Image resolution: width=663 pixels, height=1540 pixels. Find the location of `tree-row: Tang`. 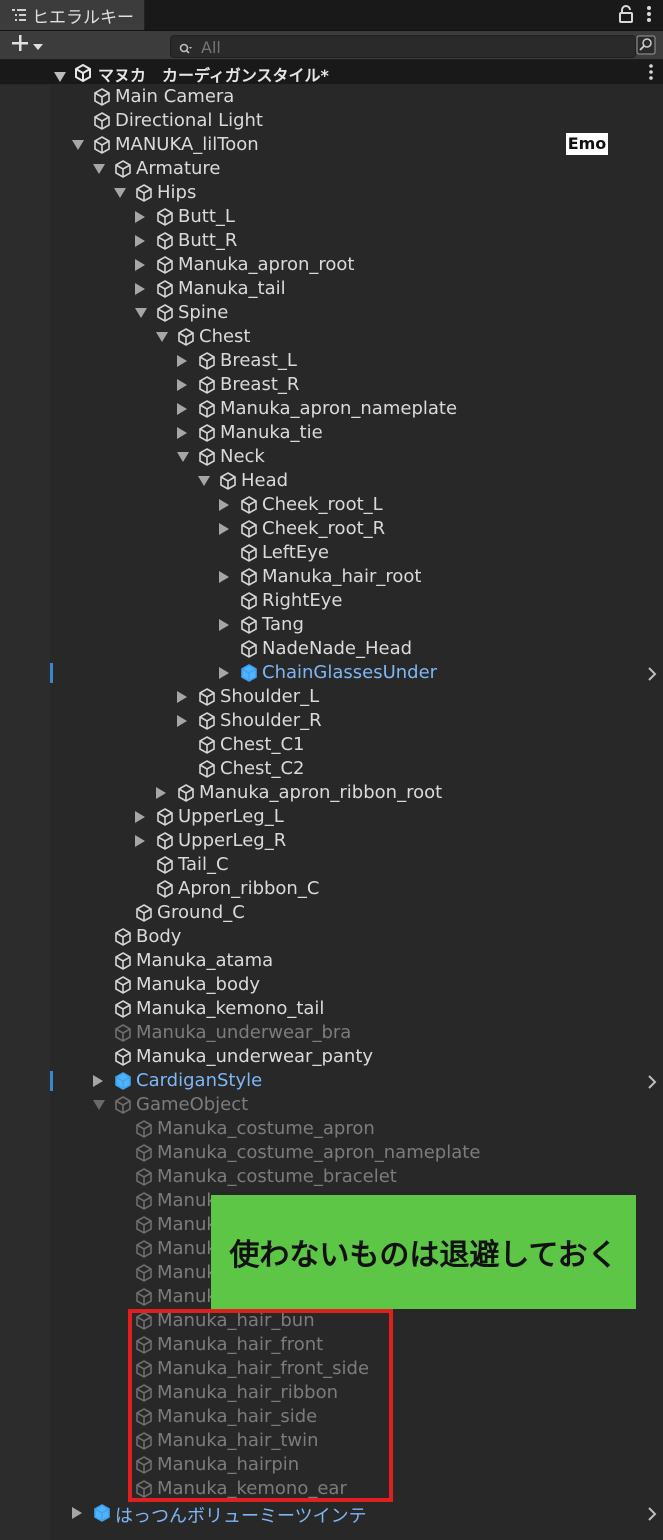

tree-row: Tang is located at coordinates (331, 625).